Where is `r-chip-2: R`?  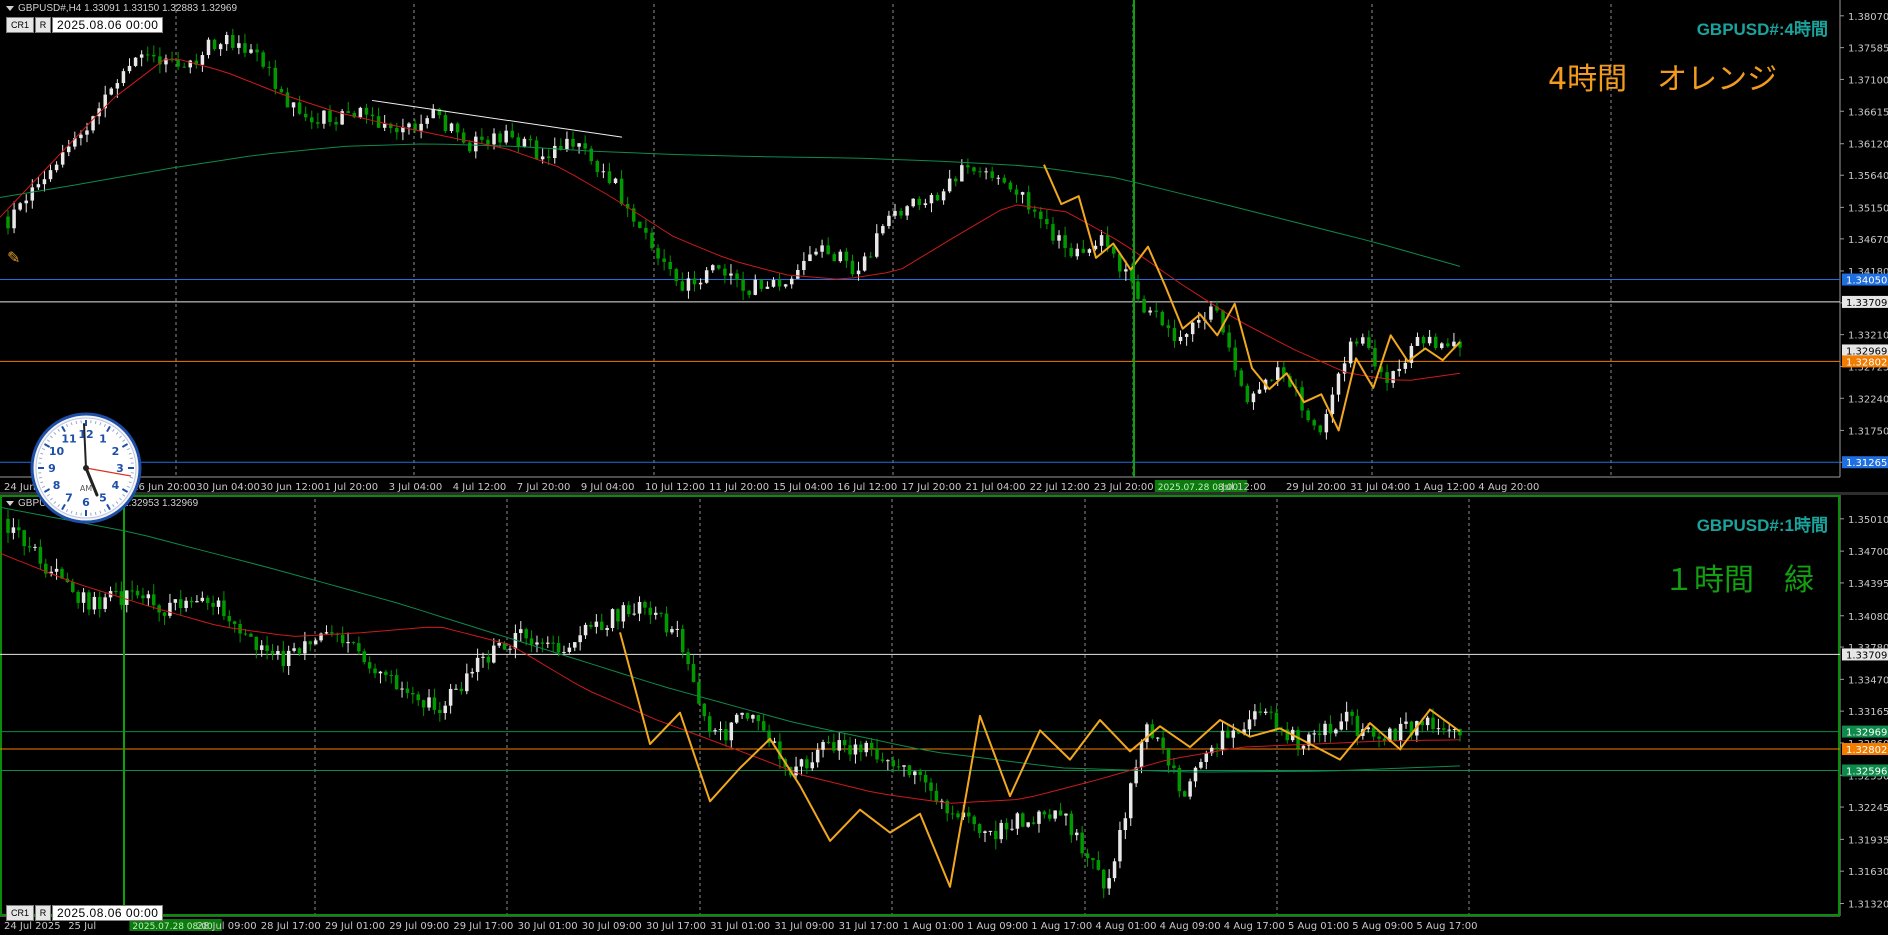
r-chip-2: R is located at coordinates (43, 913).